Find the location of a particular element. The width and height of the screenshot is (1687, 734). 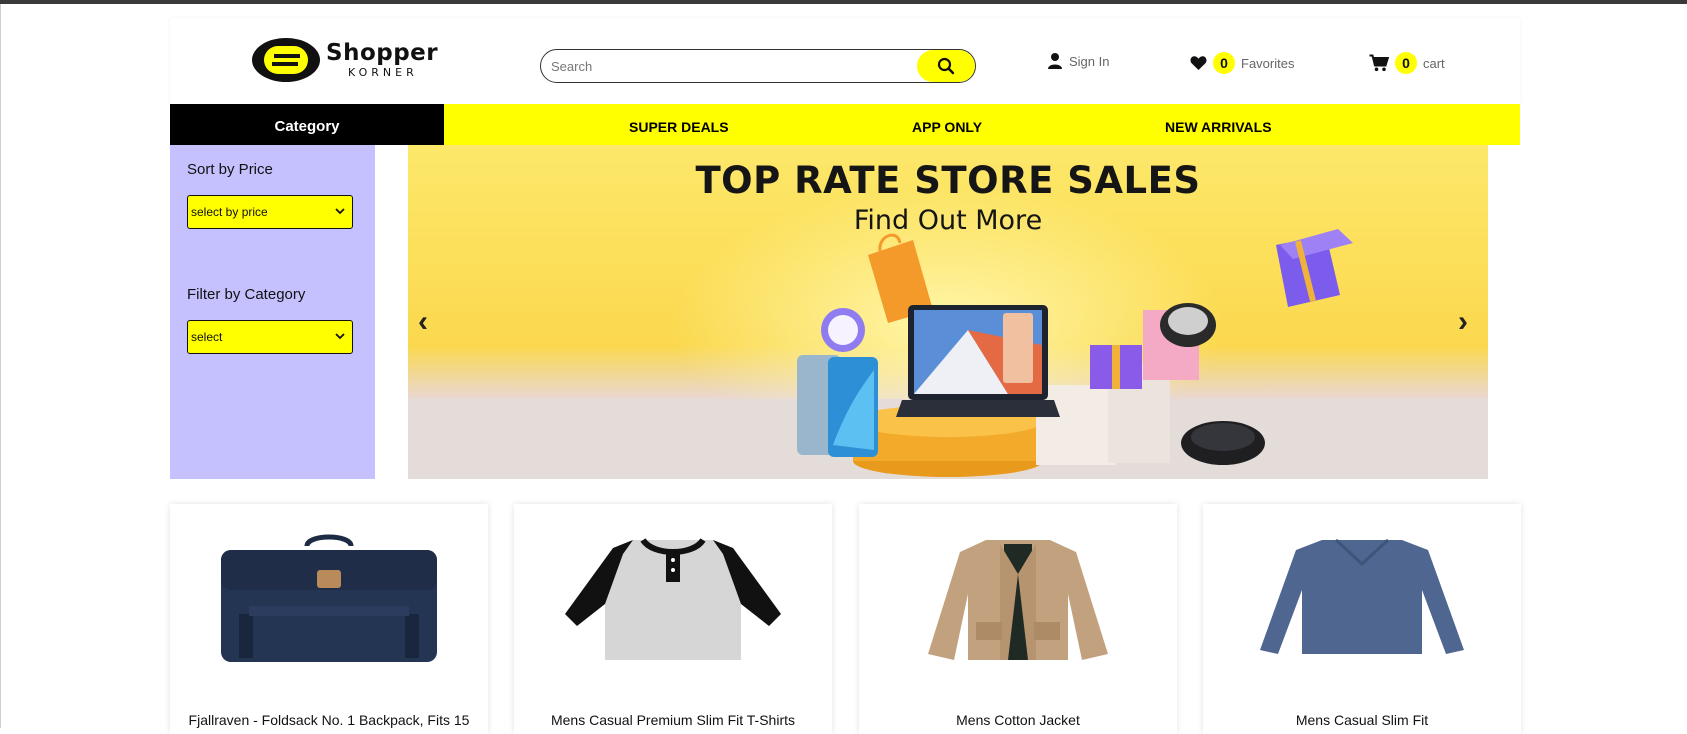

nav-links: SUPER DEALS APP ONLY NEW ARRIVALS is located at coordinates (982, 124).